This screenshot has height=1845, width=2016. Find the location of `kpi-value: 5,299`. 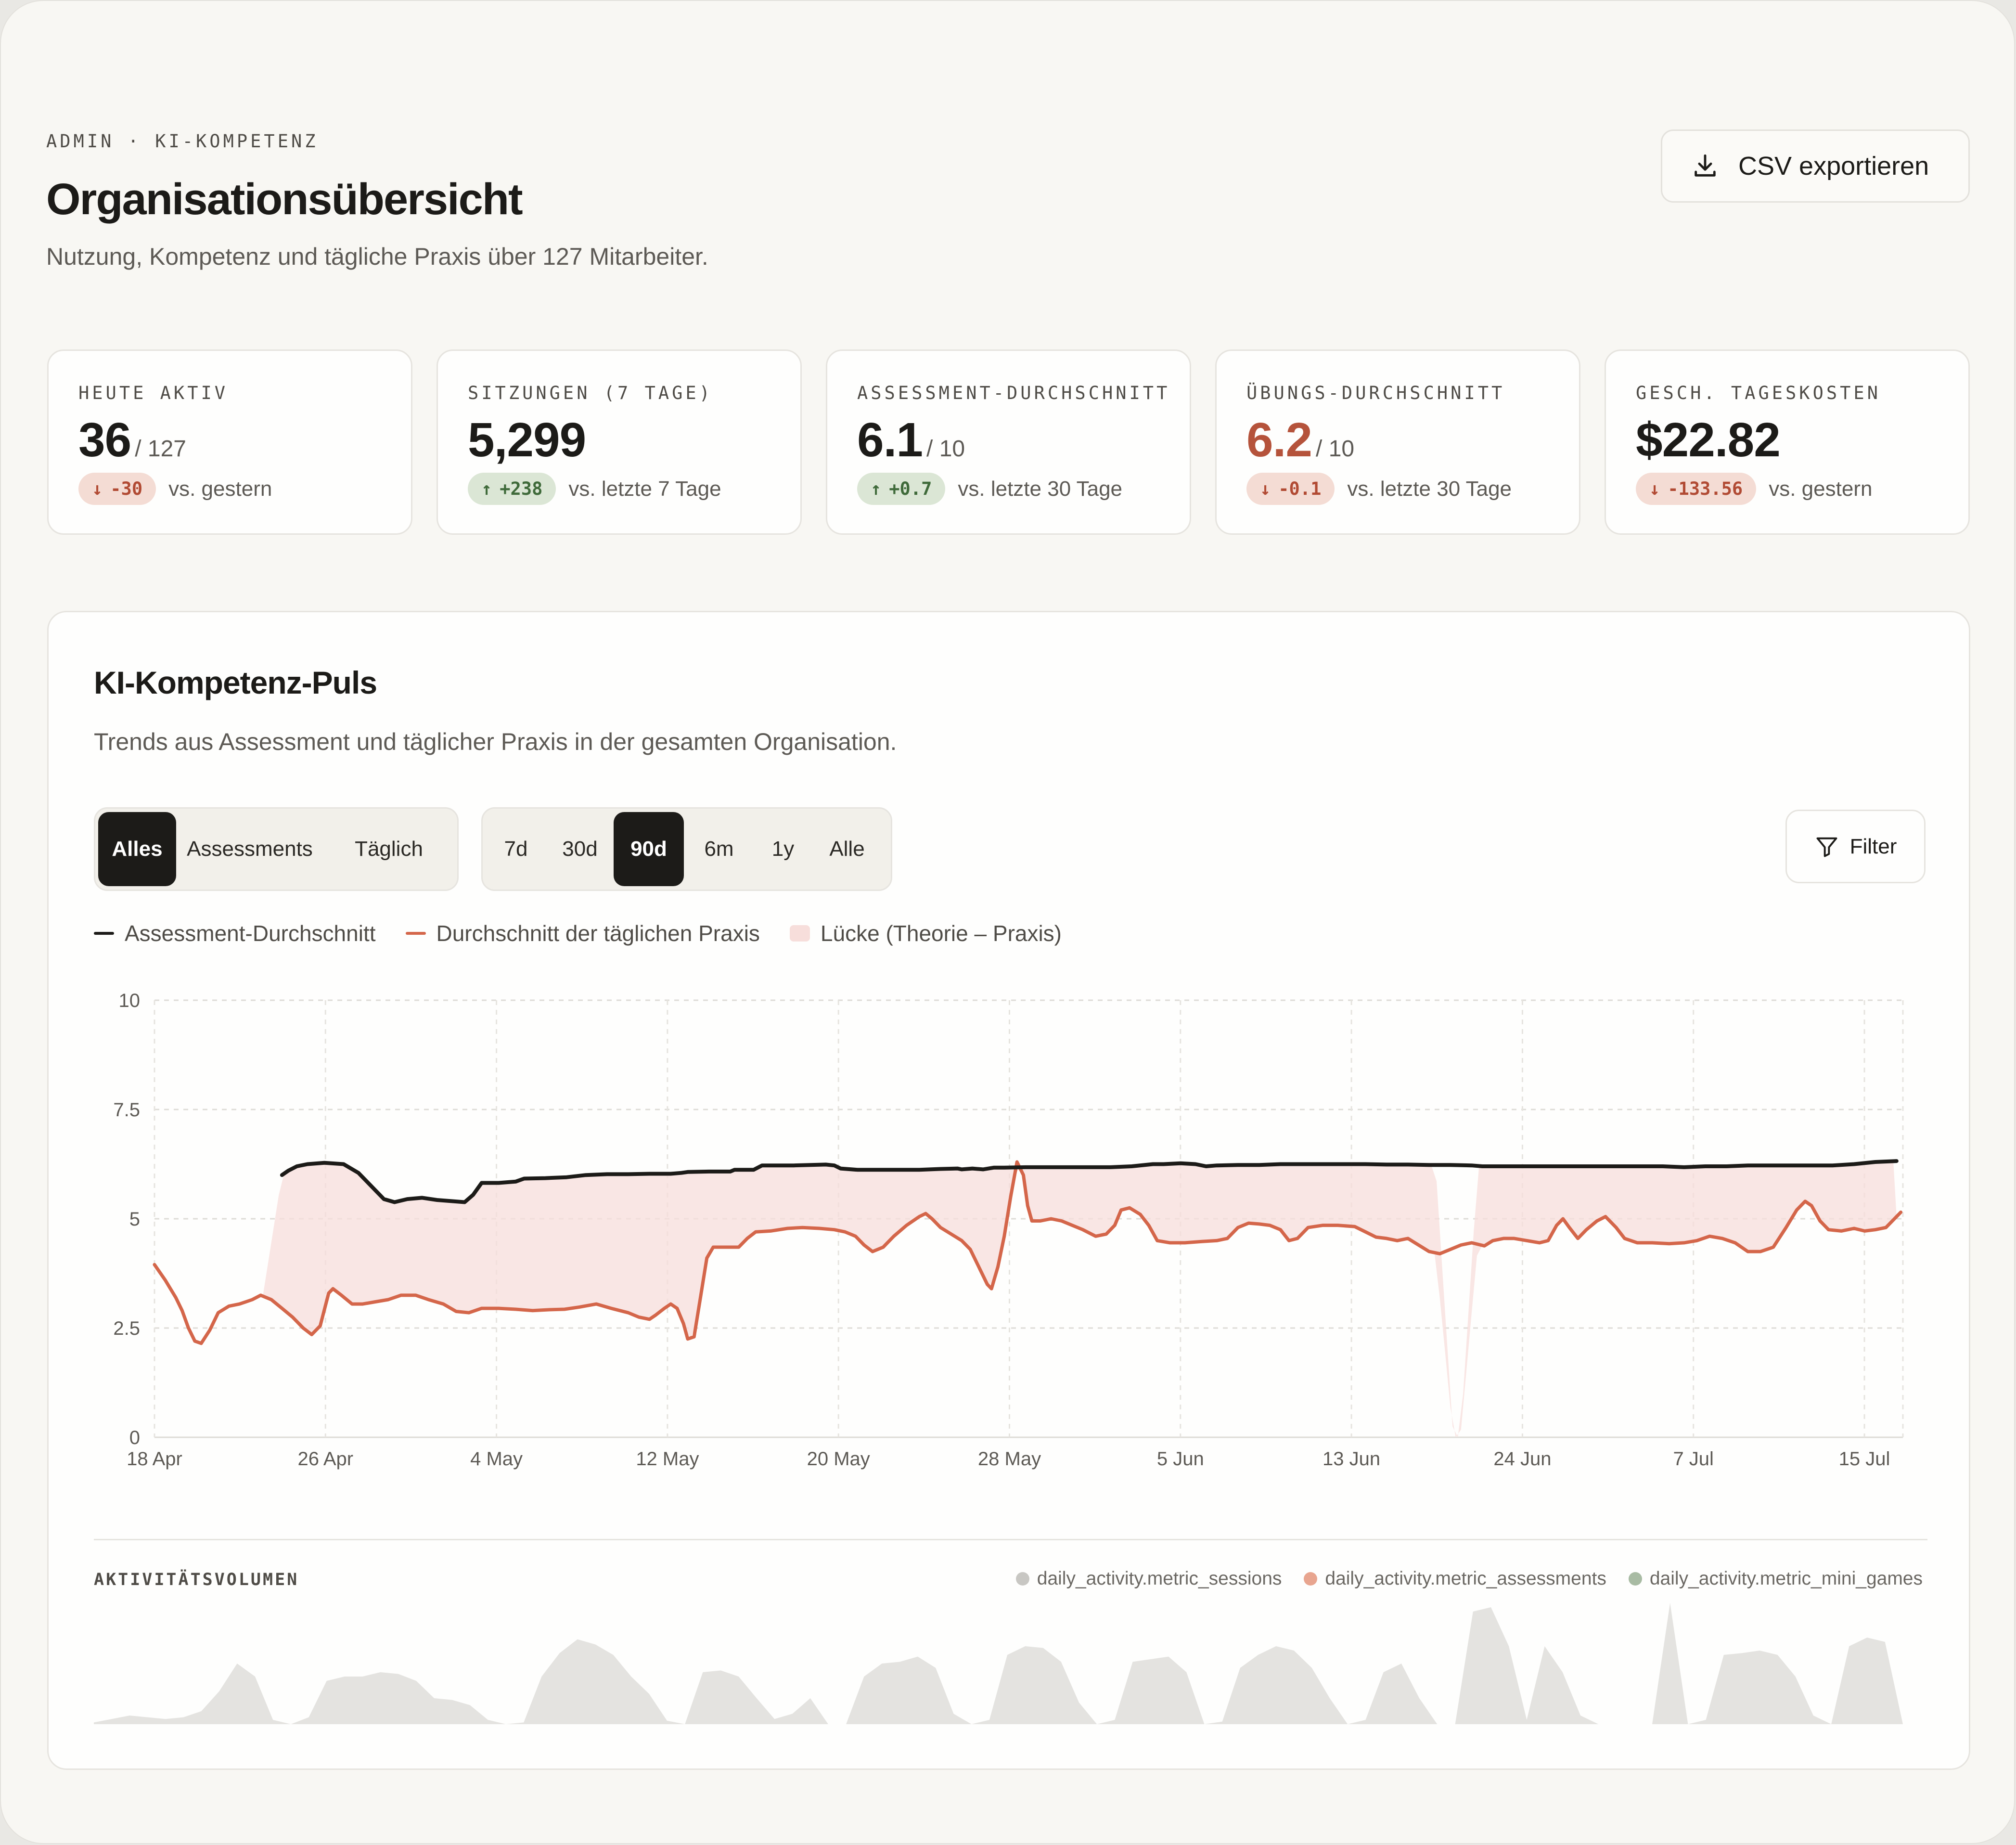

kpi-value: 5,299 is located at coordinates (527, 440).